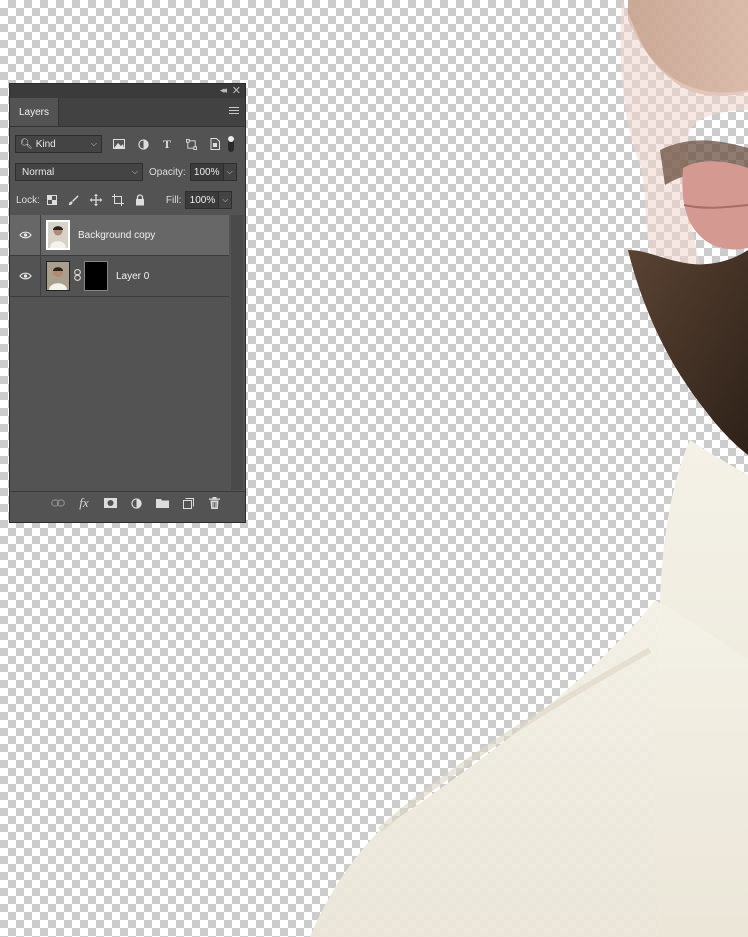  Describe the element at coordinates (127, 112) in the screenshot. I see `panel-tab-row: Layers` at that location.